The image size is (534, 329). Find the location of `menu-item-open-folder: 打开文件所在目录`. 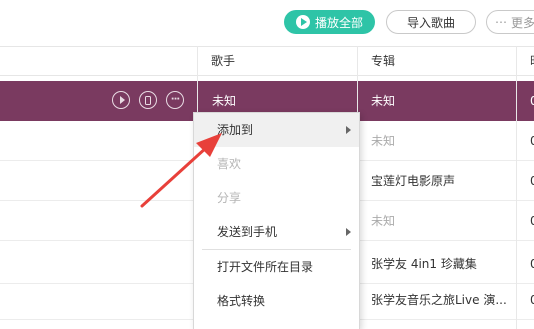

menu-item-open-folder: 打开文件所在目录 is located at coordinates (276, 267).